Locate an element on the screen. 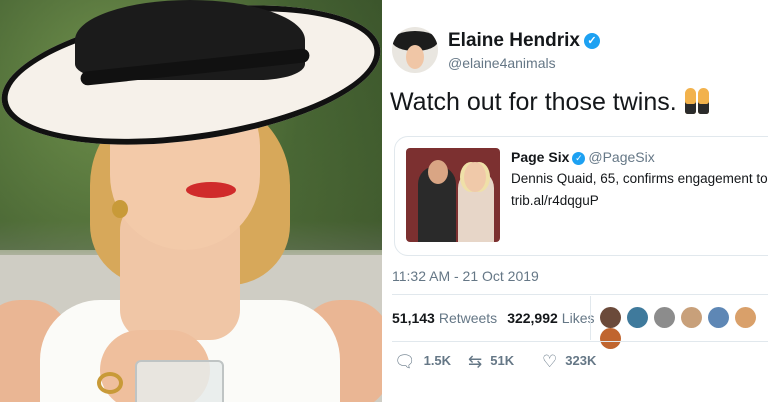 The image size is (768, 402). author-handle: @elaine4animals is located at coordinates (502, 63).